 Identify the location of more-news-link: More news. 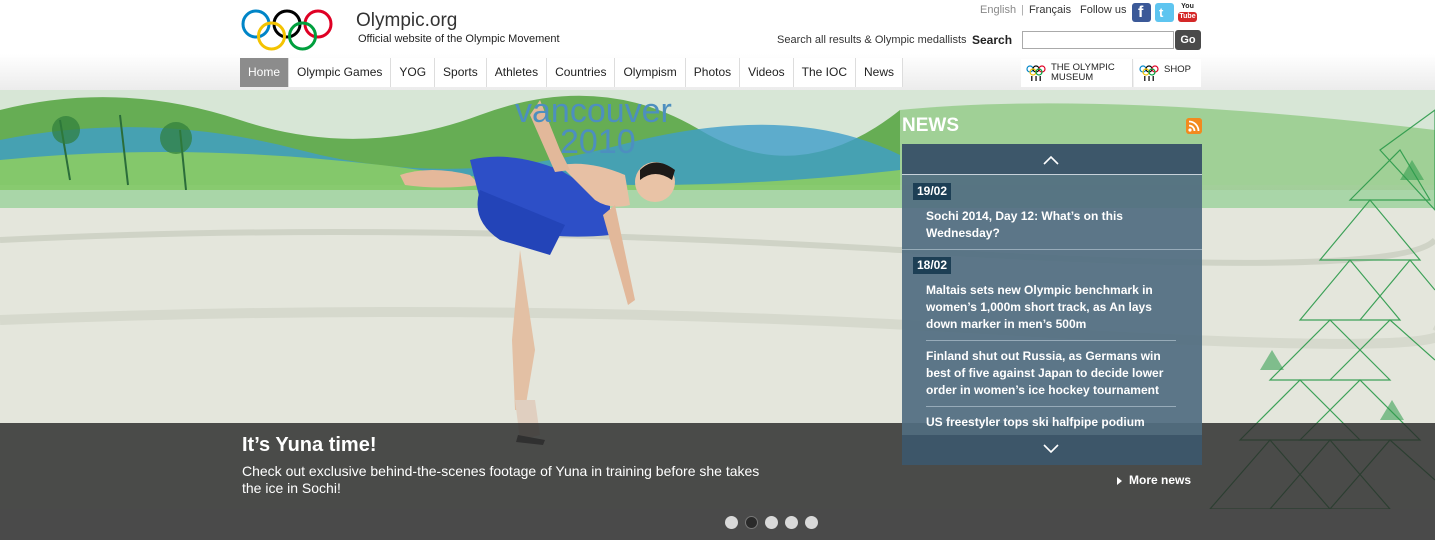
(1154, 480).